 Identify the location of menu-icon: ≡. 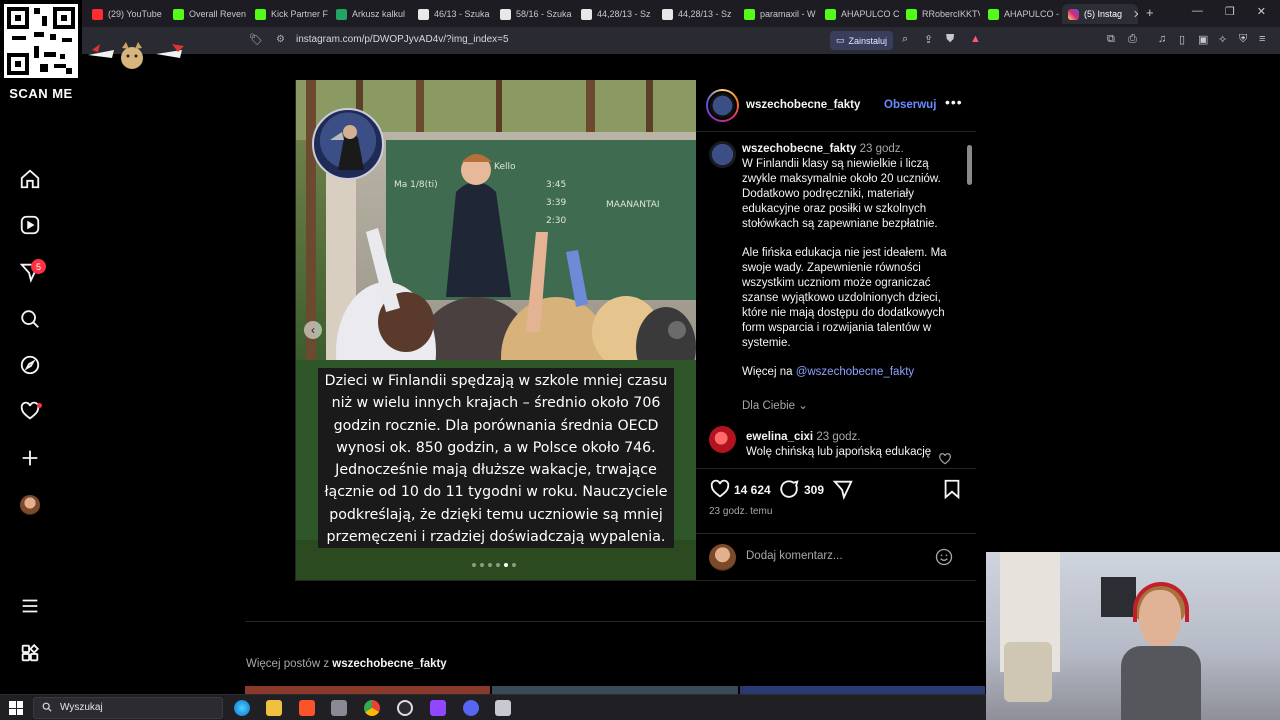
(1262, 39).